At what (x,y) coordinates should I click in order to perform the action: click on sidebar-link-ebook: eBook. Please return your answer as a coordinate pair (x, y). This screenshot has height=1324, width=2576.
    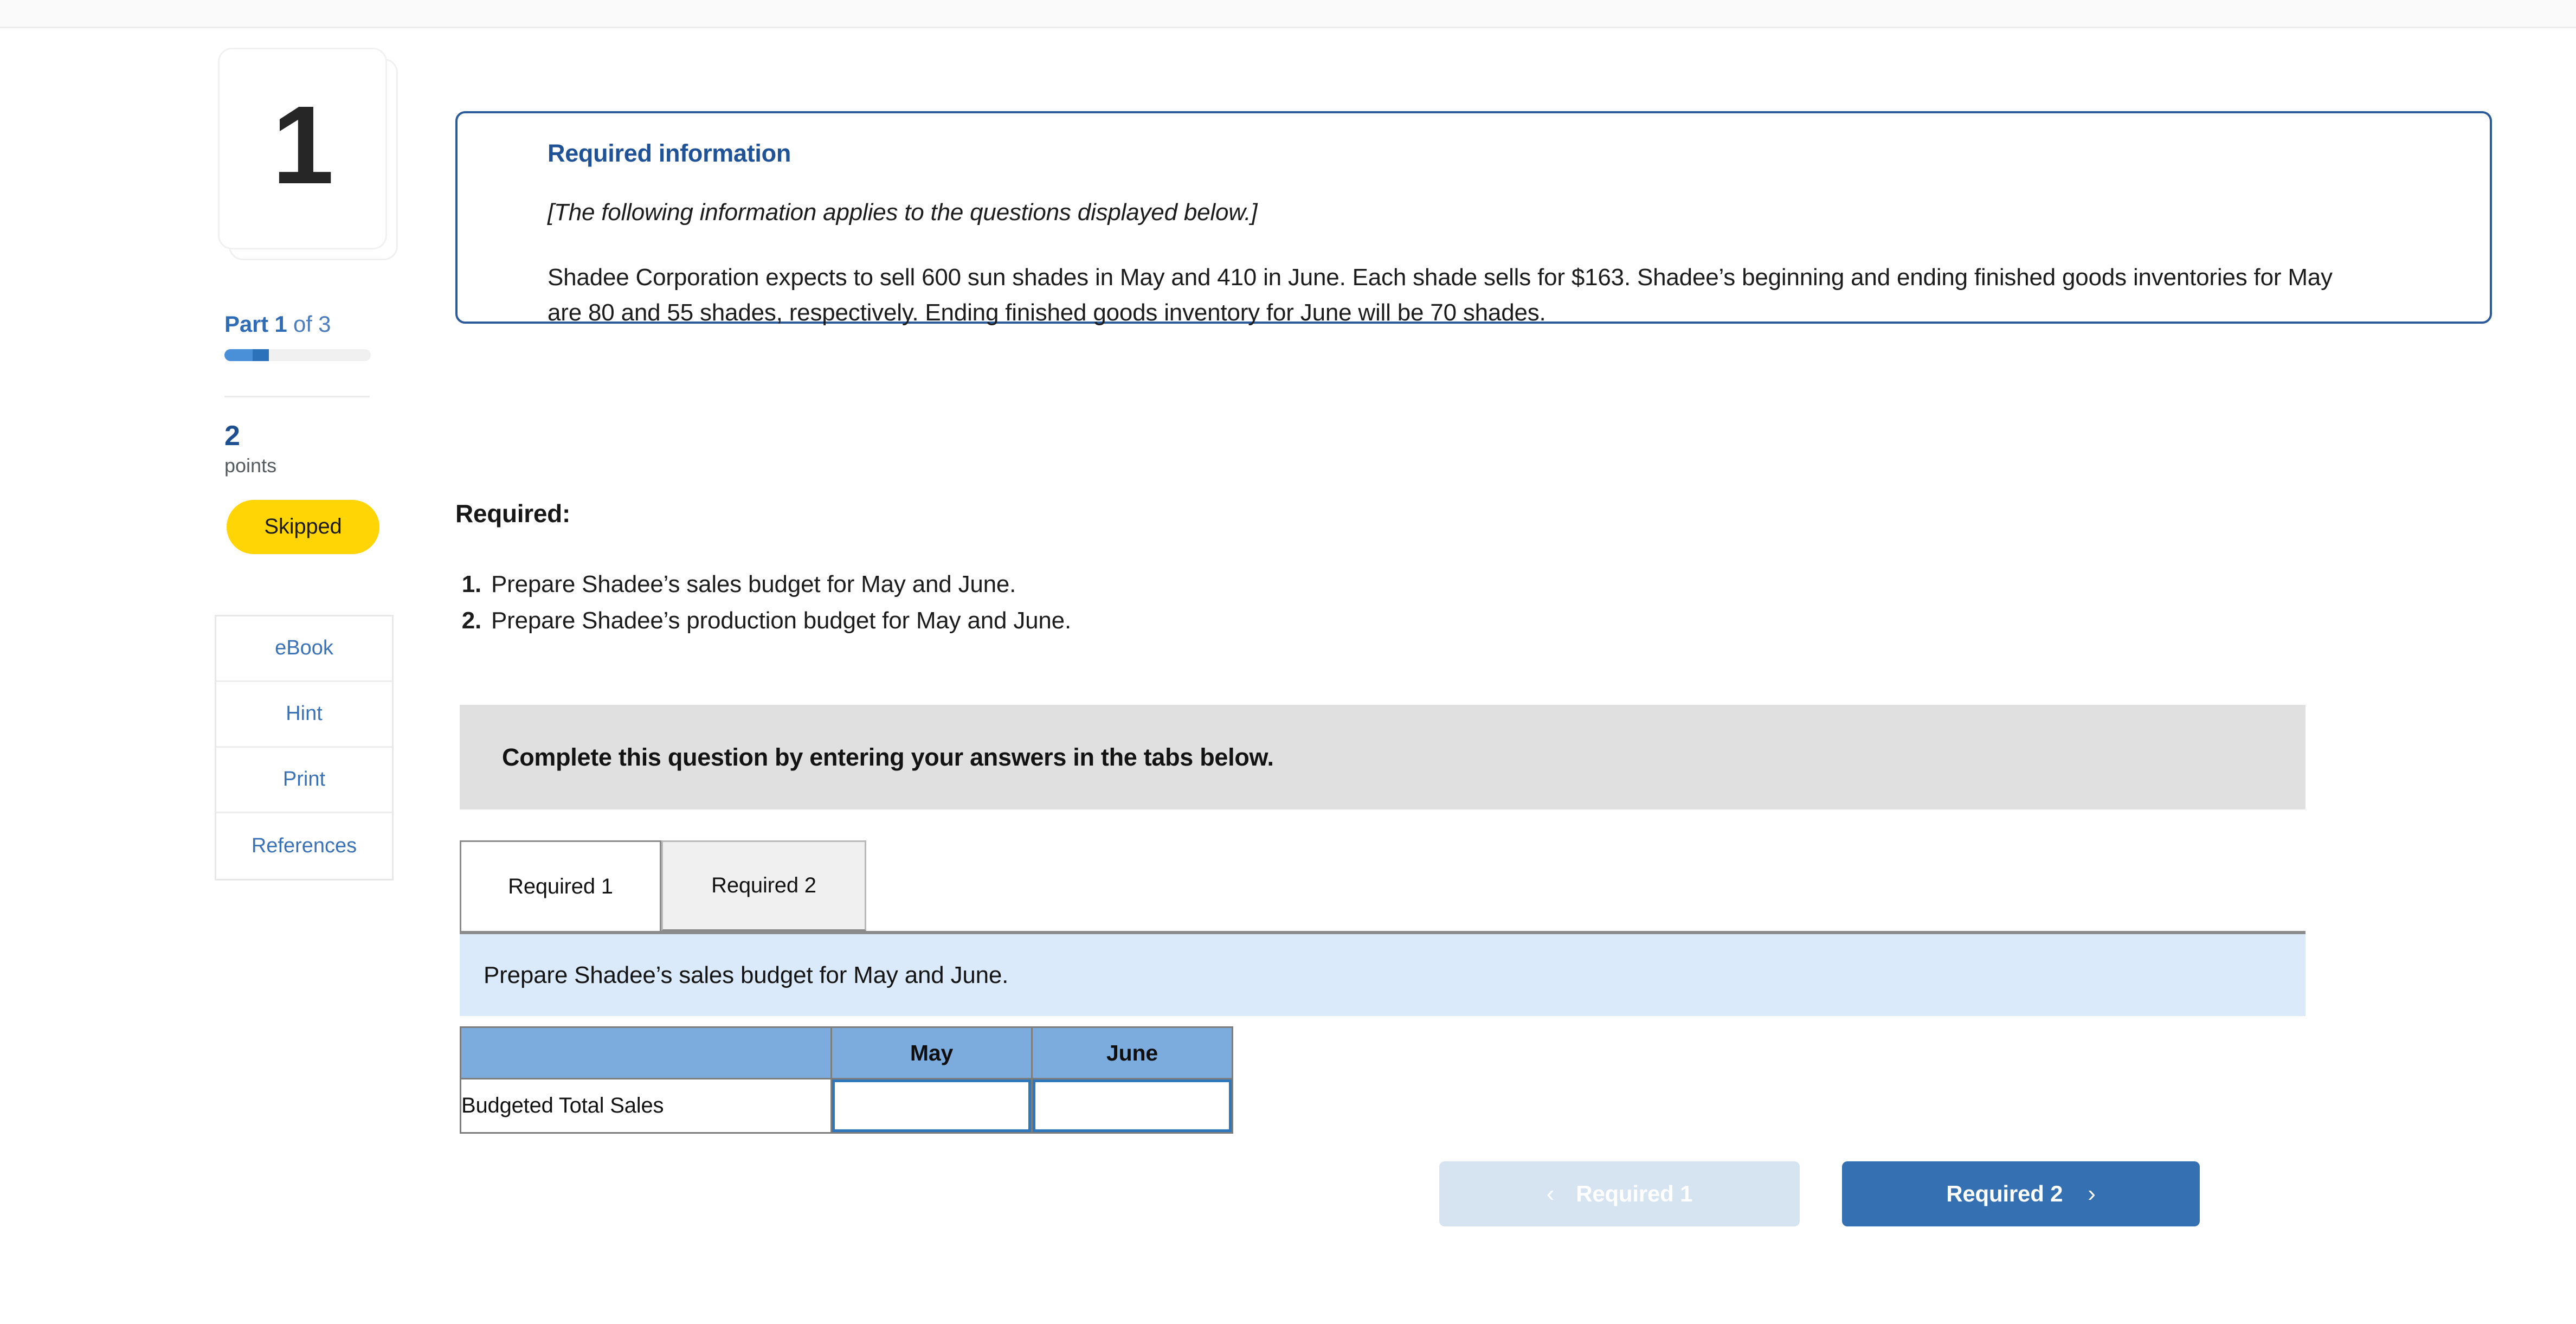
    Looking at the image, I should click on (304, 649).